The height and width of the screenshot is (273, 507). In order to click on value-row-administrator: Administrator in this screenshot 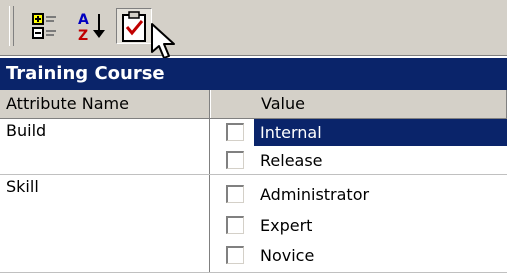, I will do `click(360, 194)`.